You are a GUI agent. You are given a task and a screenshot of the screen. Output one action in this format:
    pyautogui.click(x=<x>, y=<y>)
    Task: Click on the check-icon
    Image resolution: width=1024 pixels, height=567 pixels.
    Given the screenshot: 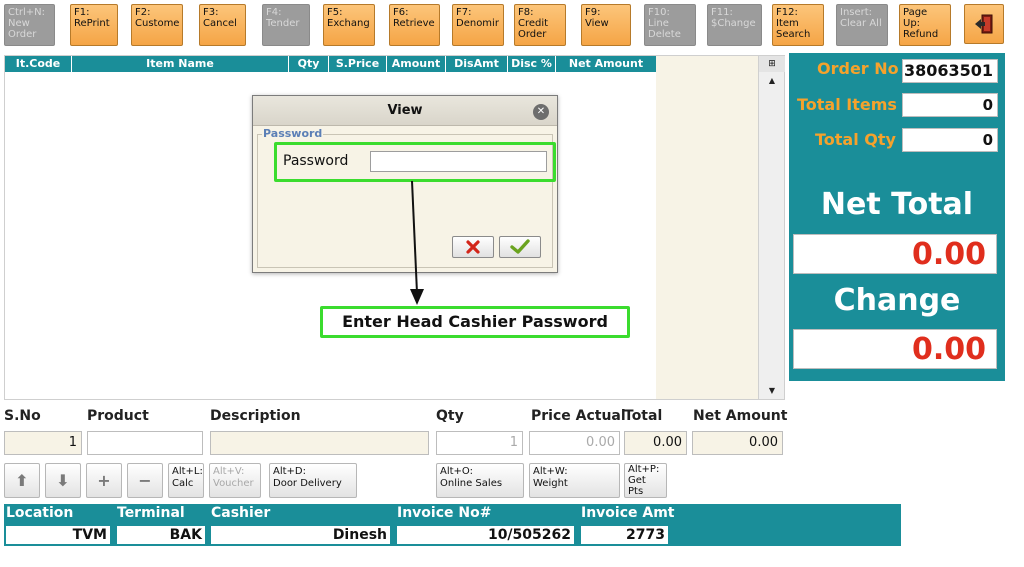 What is the action you would take?
    pyautogui.click(x=520, y=246)
    